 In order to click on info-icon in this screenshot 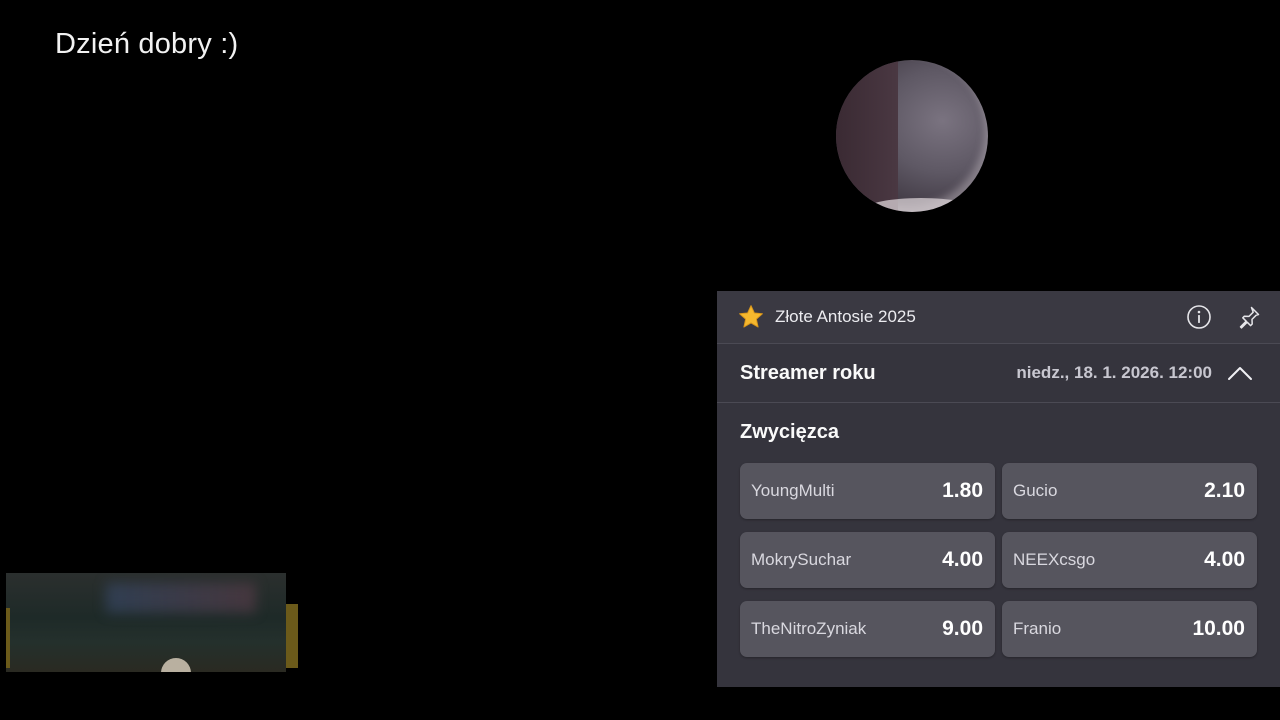, I will do `click(1199, 317)`.